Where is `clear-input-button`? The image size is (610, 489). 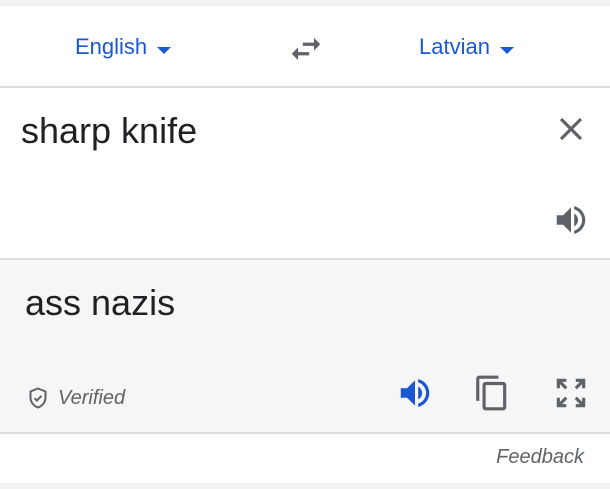
clear-input-button is located at coordinates (571, 129).